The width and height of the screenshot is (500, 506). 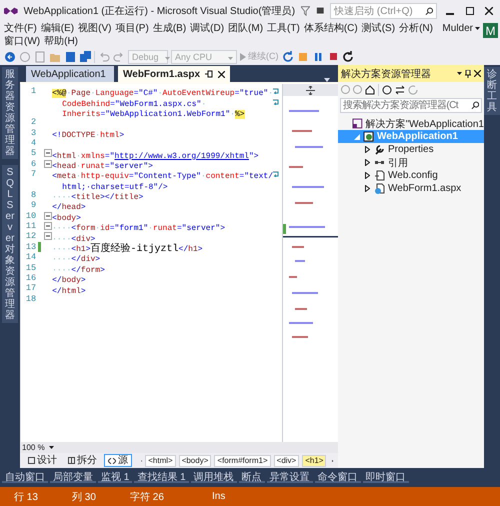 What do you see at coordinates (25, 475) in the screenshot?
I see `tool-window-tab: 自动窗口` at bounding box center [25, 475].